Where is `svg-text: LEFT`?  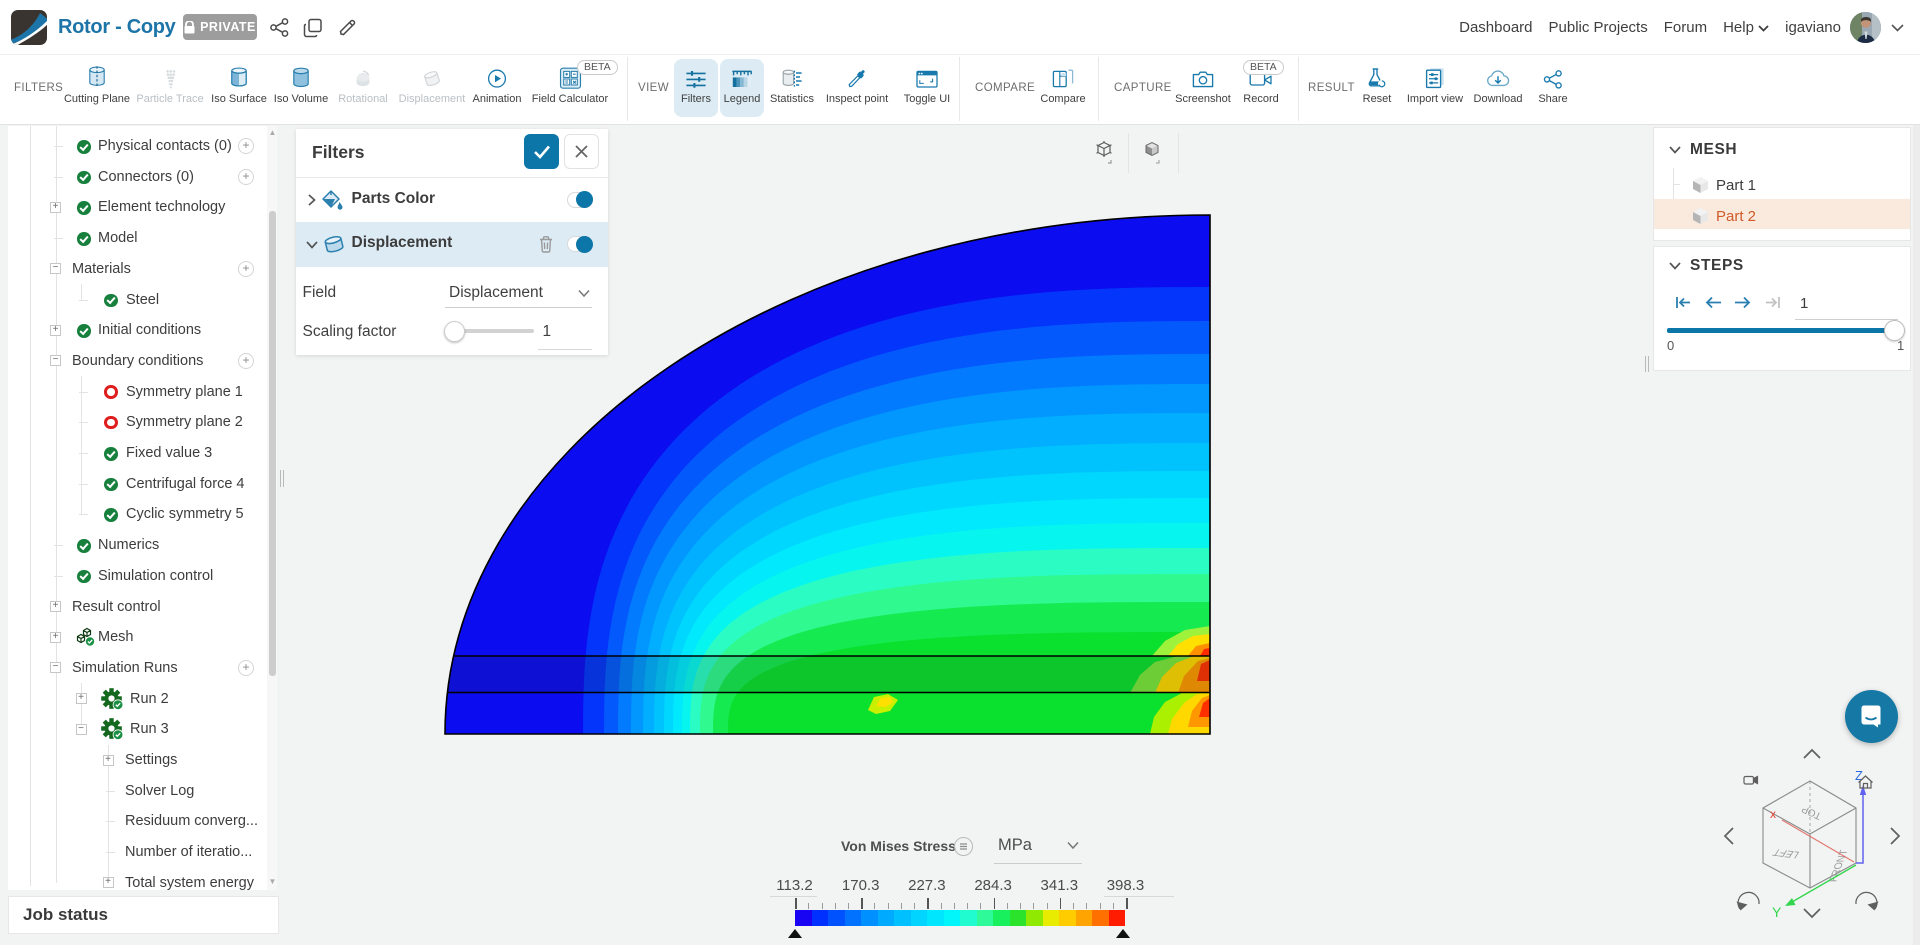 svg-text: LEFT is located at coordinates (1785, 853).